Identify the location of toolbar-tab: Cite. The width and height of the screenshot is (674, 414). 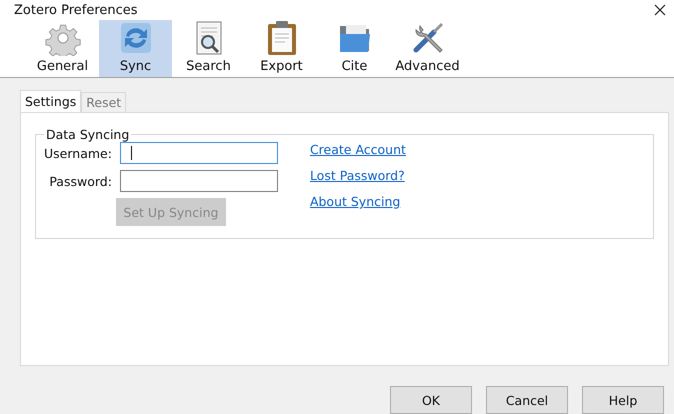
(354, 48).